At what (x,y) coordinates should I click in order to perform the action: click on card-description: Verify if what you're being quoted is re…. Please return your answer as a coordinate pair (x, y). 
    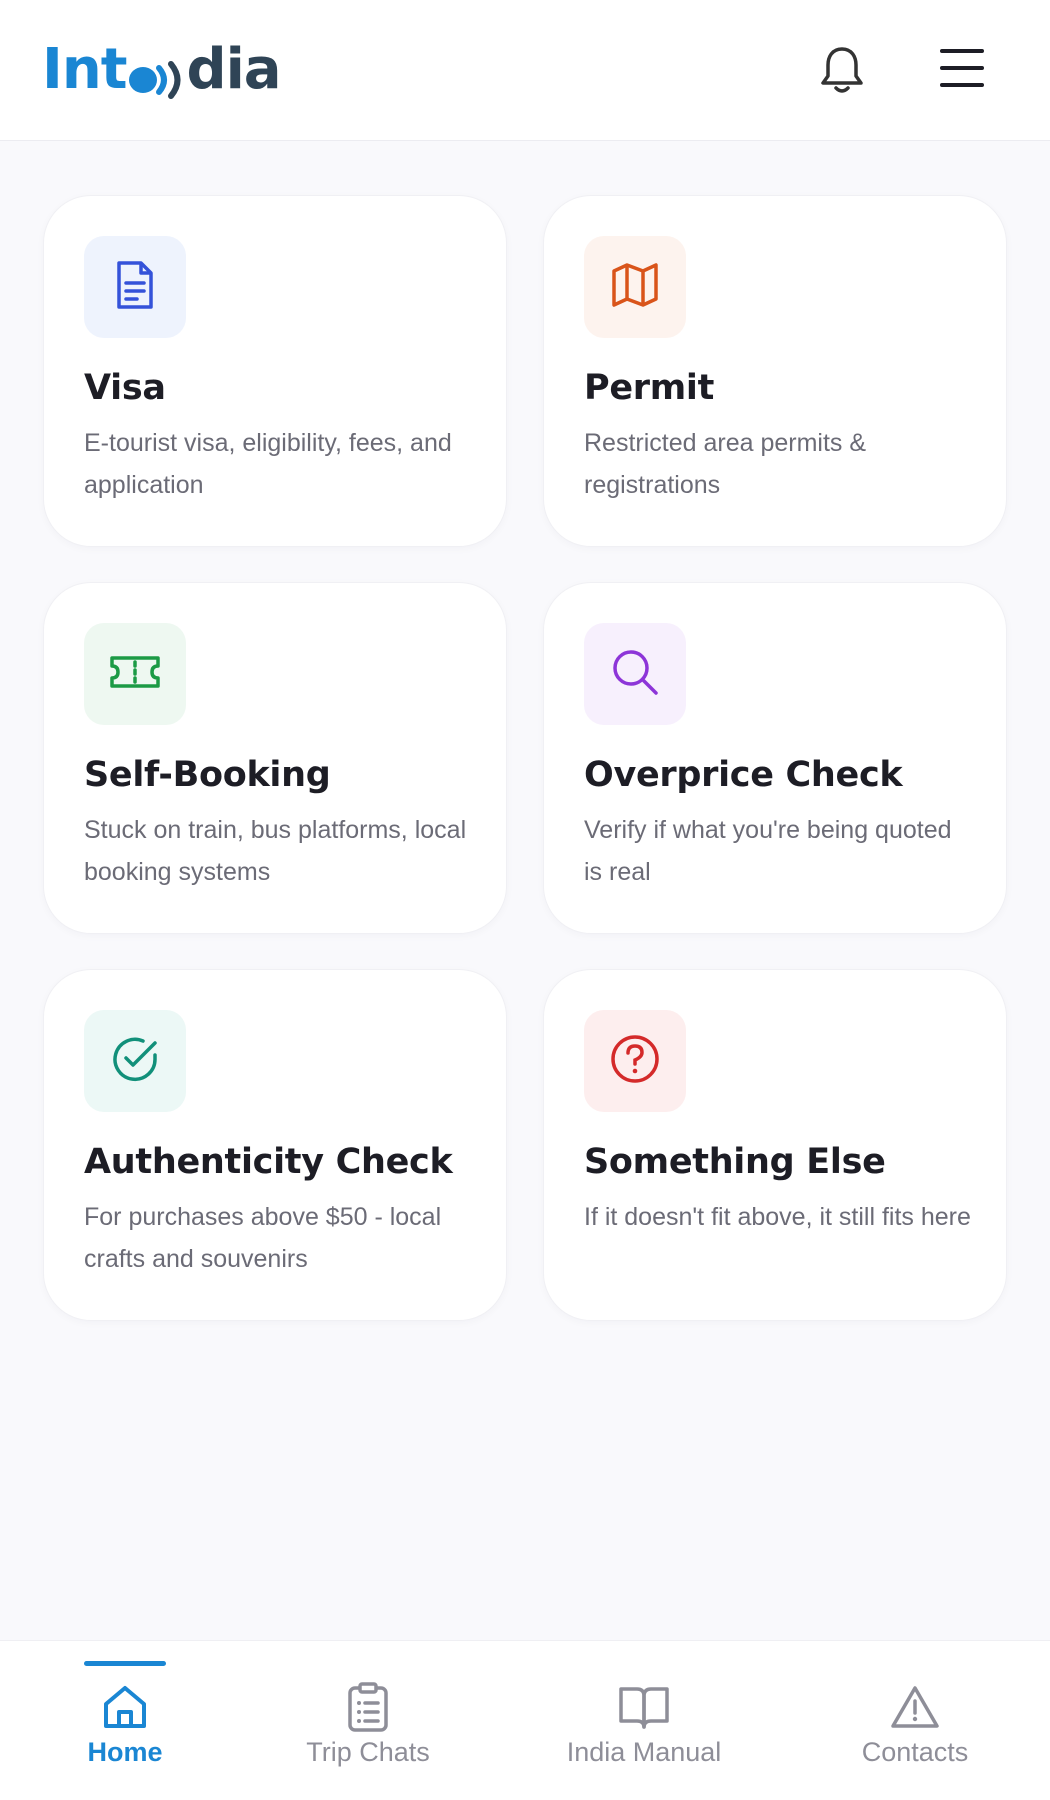
    Looking at the image, I should click on (768, 851).